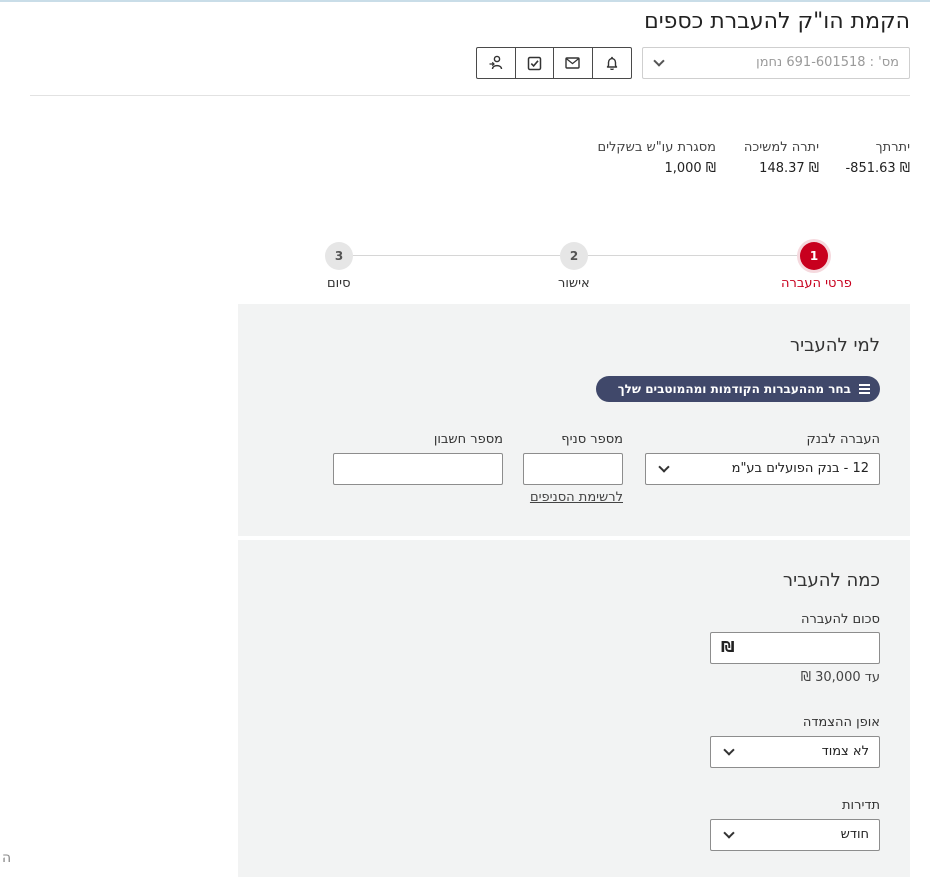  I want to click on user-transfer-icon, so click(495, 62).